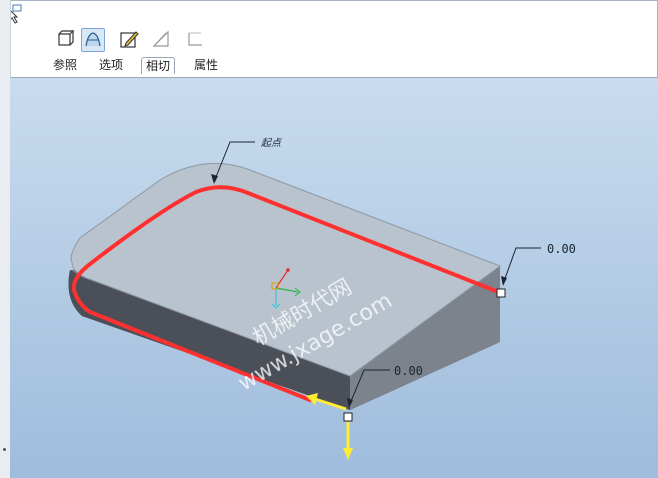 This screenshot has width=658, height=478. What do you see at coordinates (129, 39) in the screenshot?
I see `sketch-edit-icon` at bounding box center [129, 39].